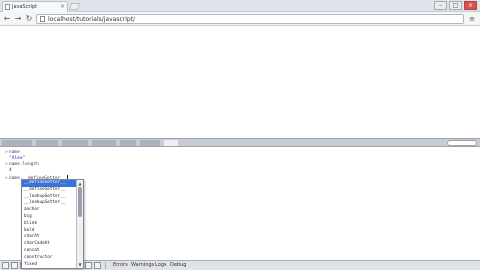 Image resolution: width=480 pixels, height=270 pixels. I want to click on filter-icon, so click(97, 265).